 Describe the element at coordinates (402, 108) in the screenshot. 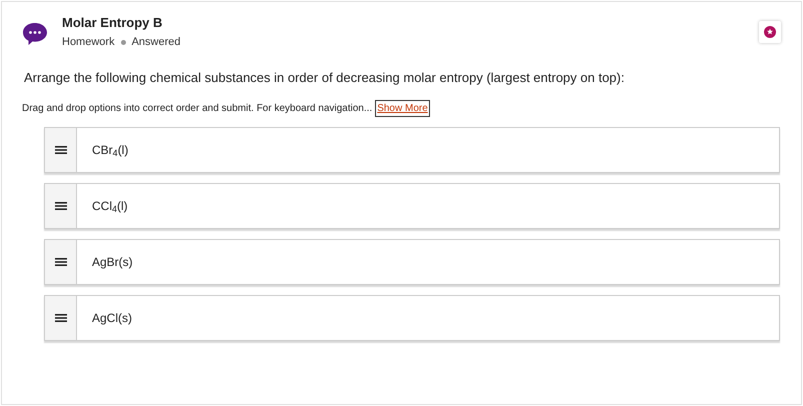

I see `show-more-link: Show More` at that location.